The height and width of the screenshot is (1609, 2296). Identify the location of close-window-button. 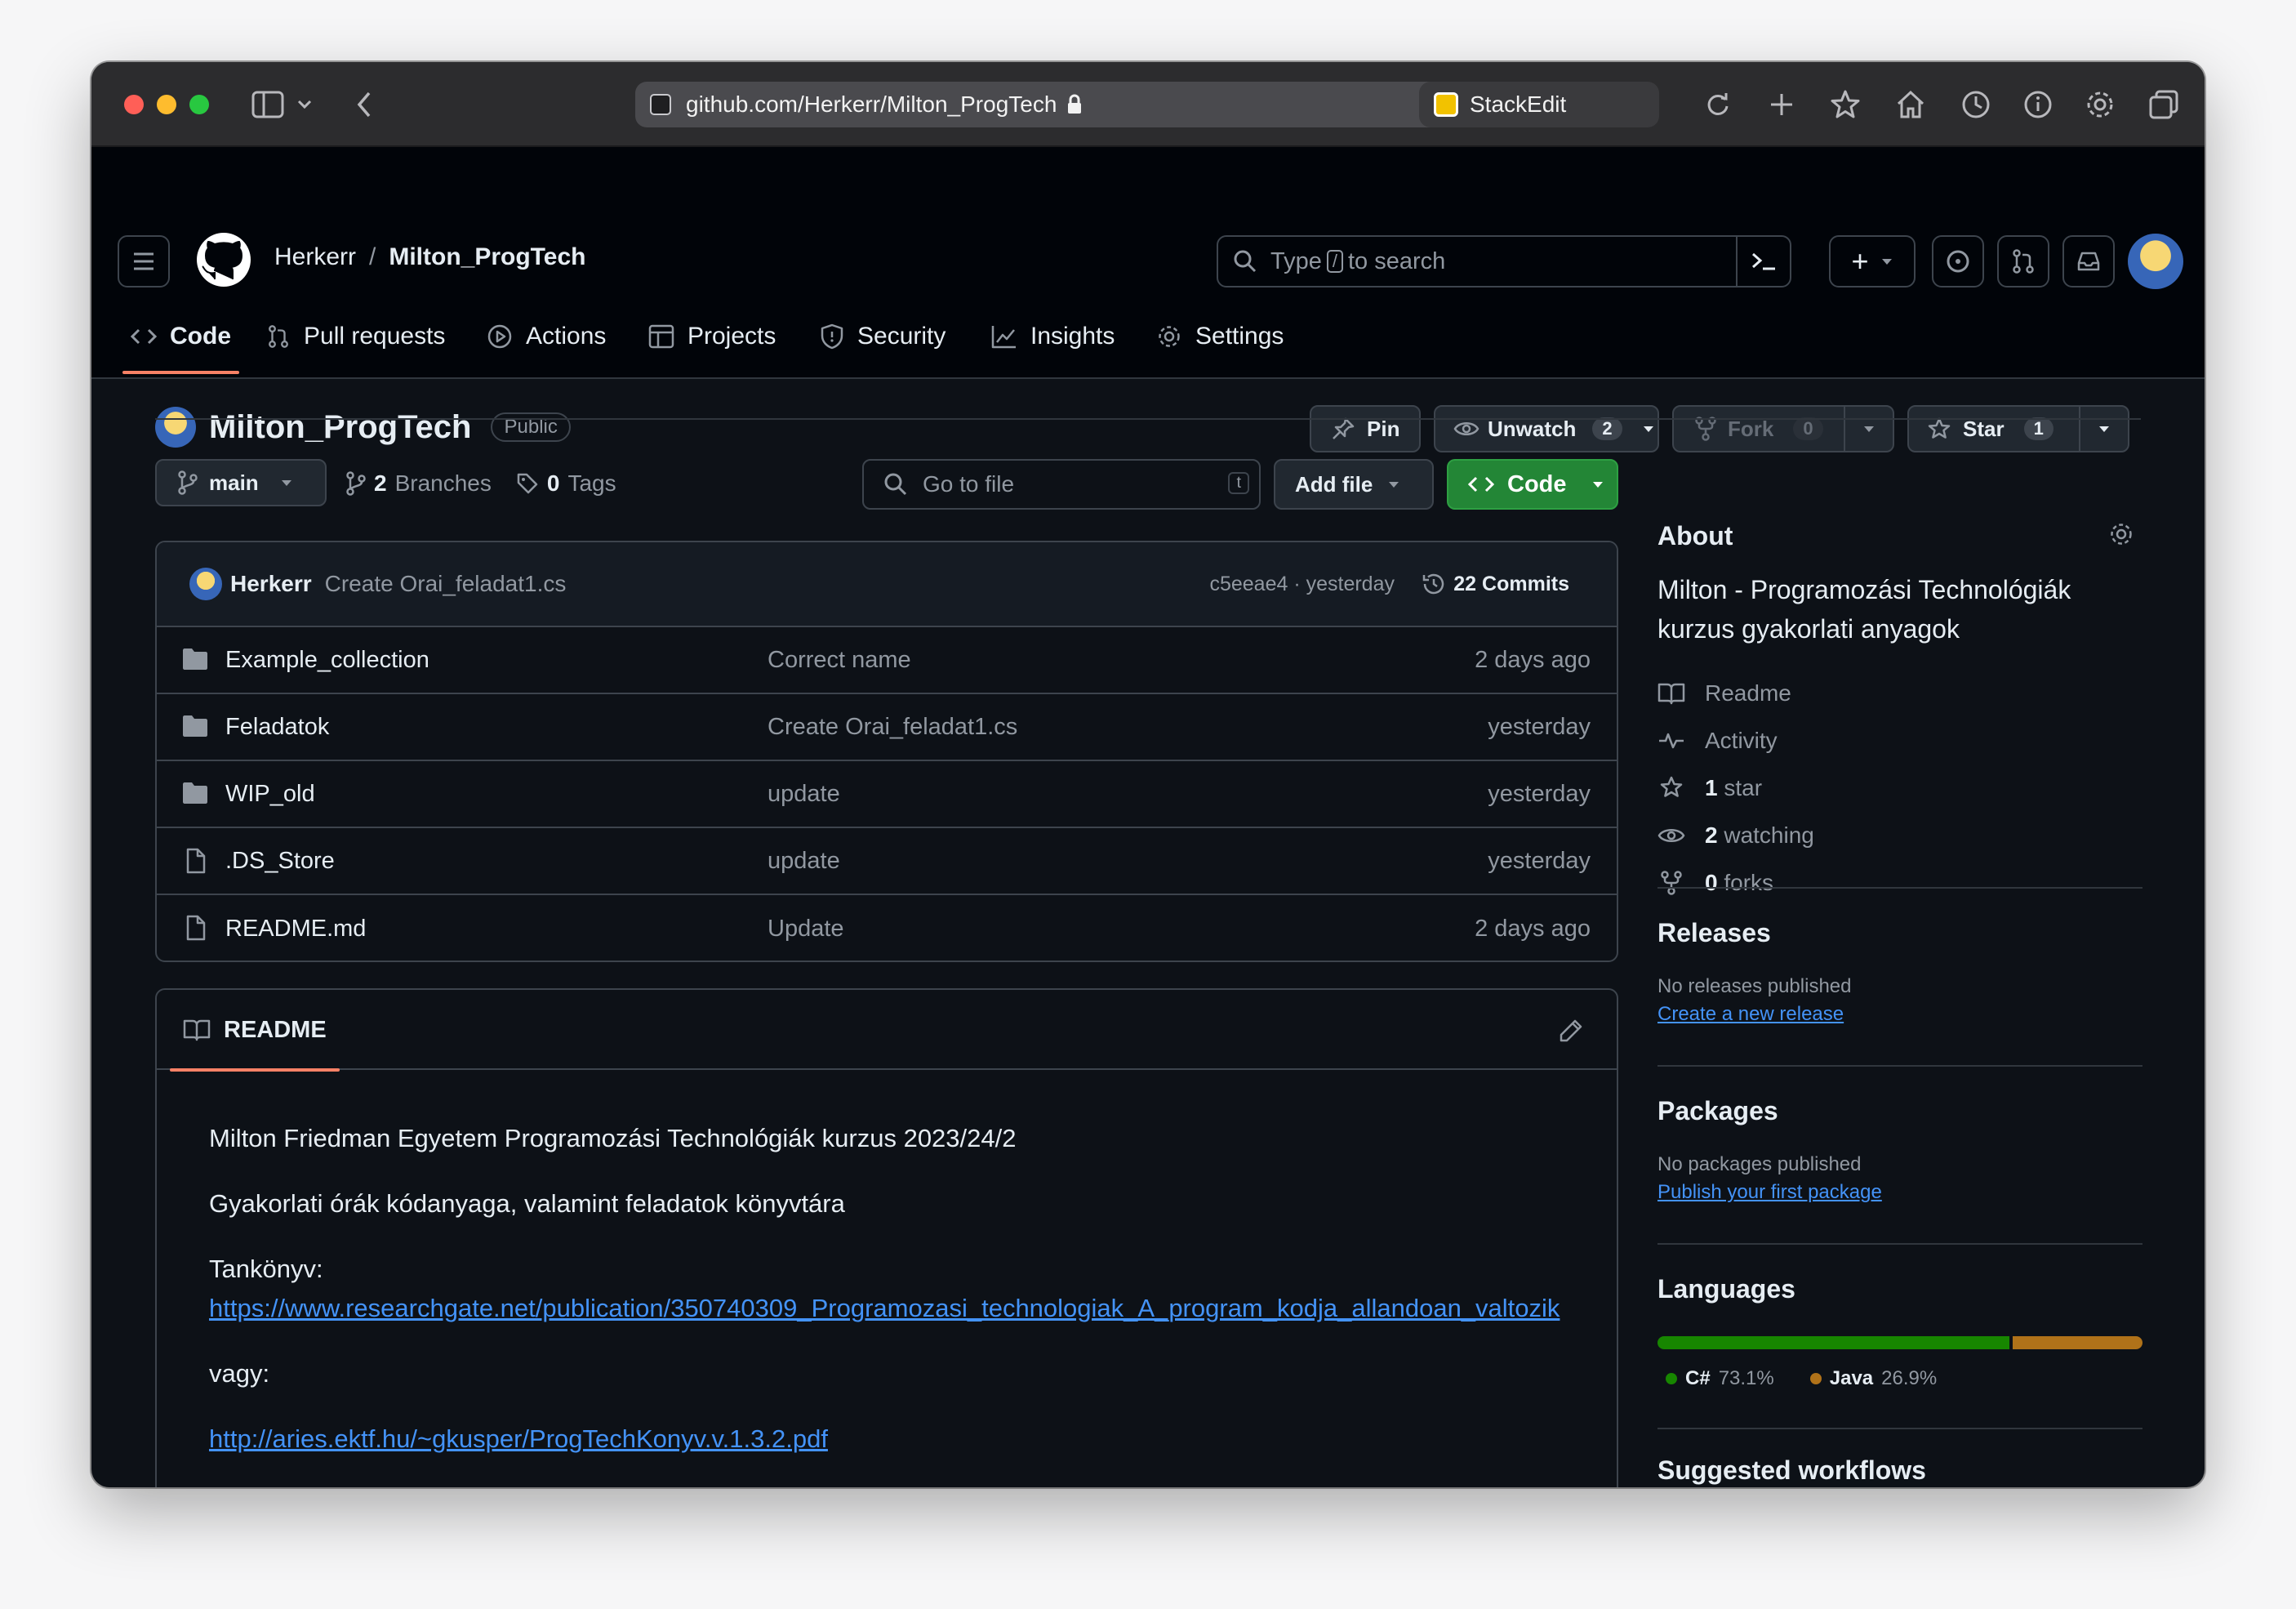
(134, 104).